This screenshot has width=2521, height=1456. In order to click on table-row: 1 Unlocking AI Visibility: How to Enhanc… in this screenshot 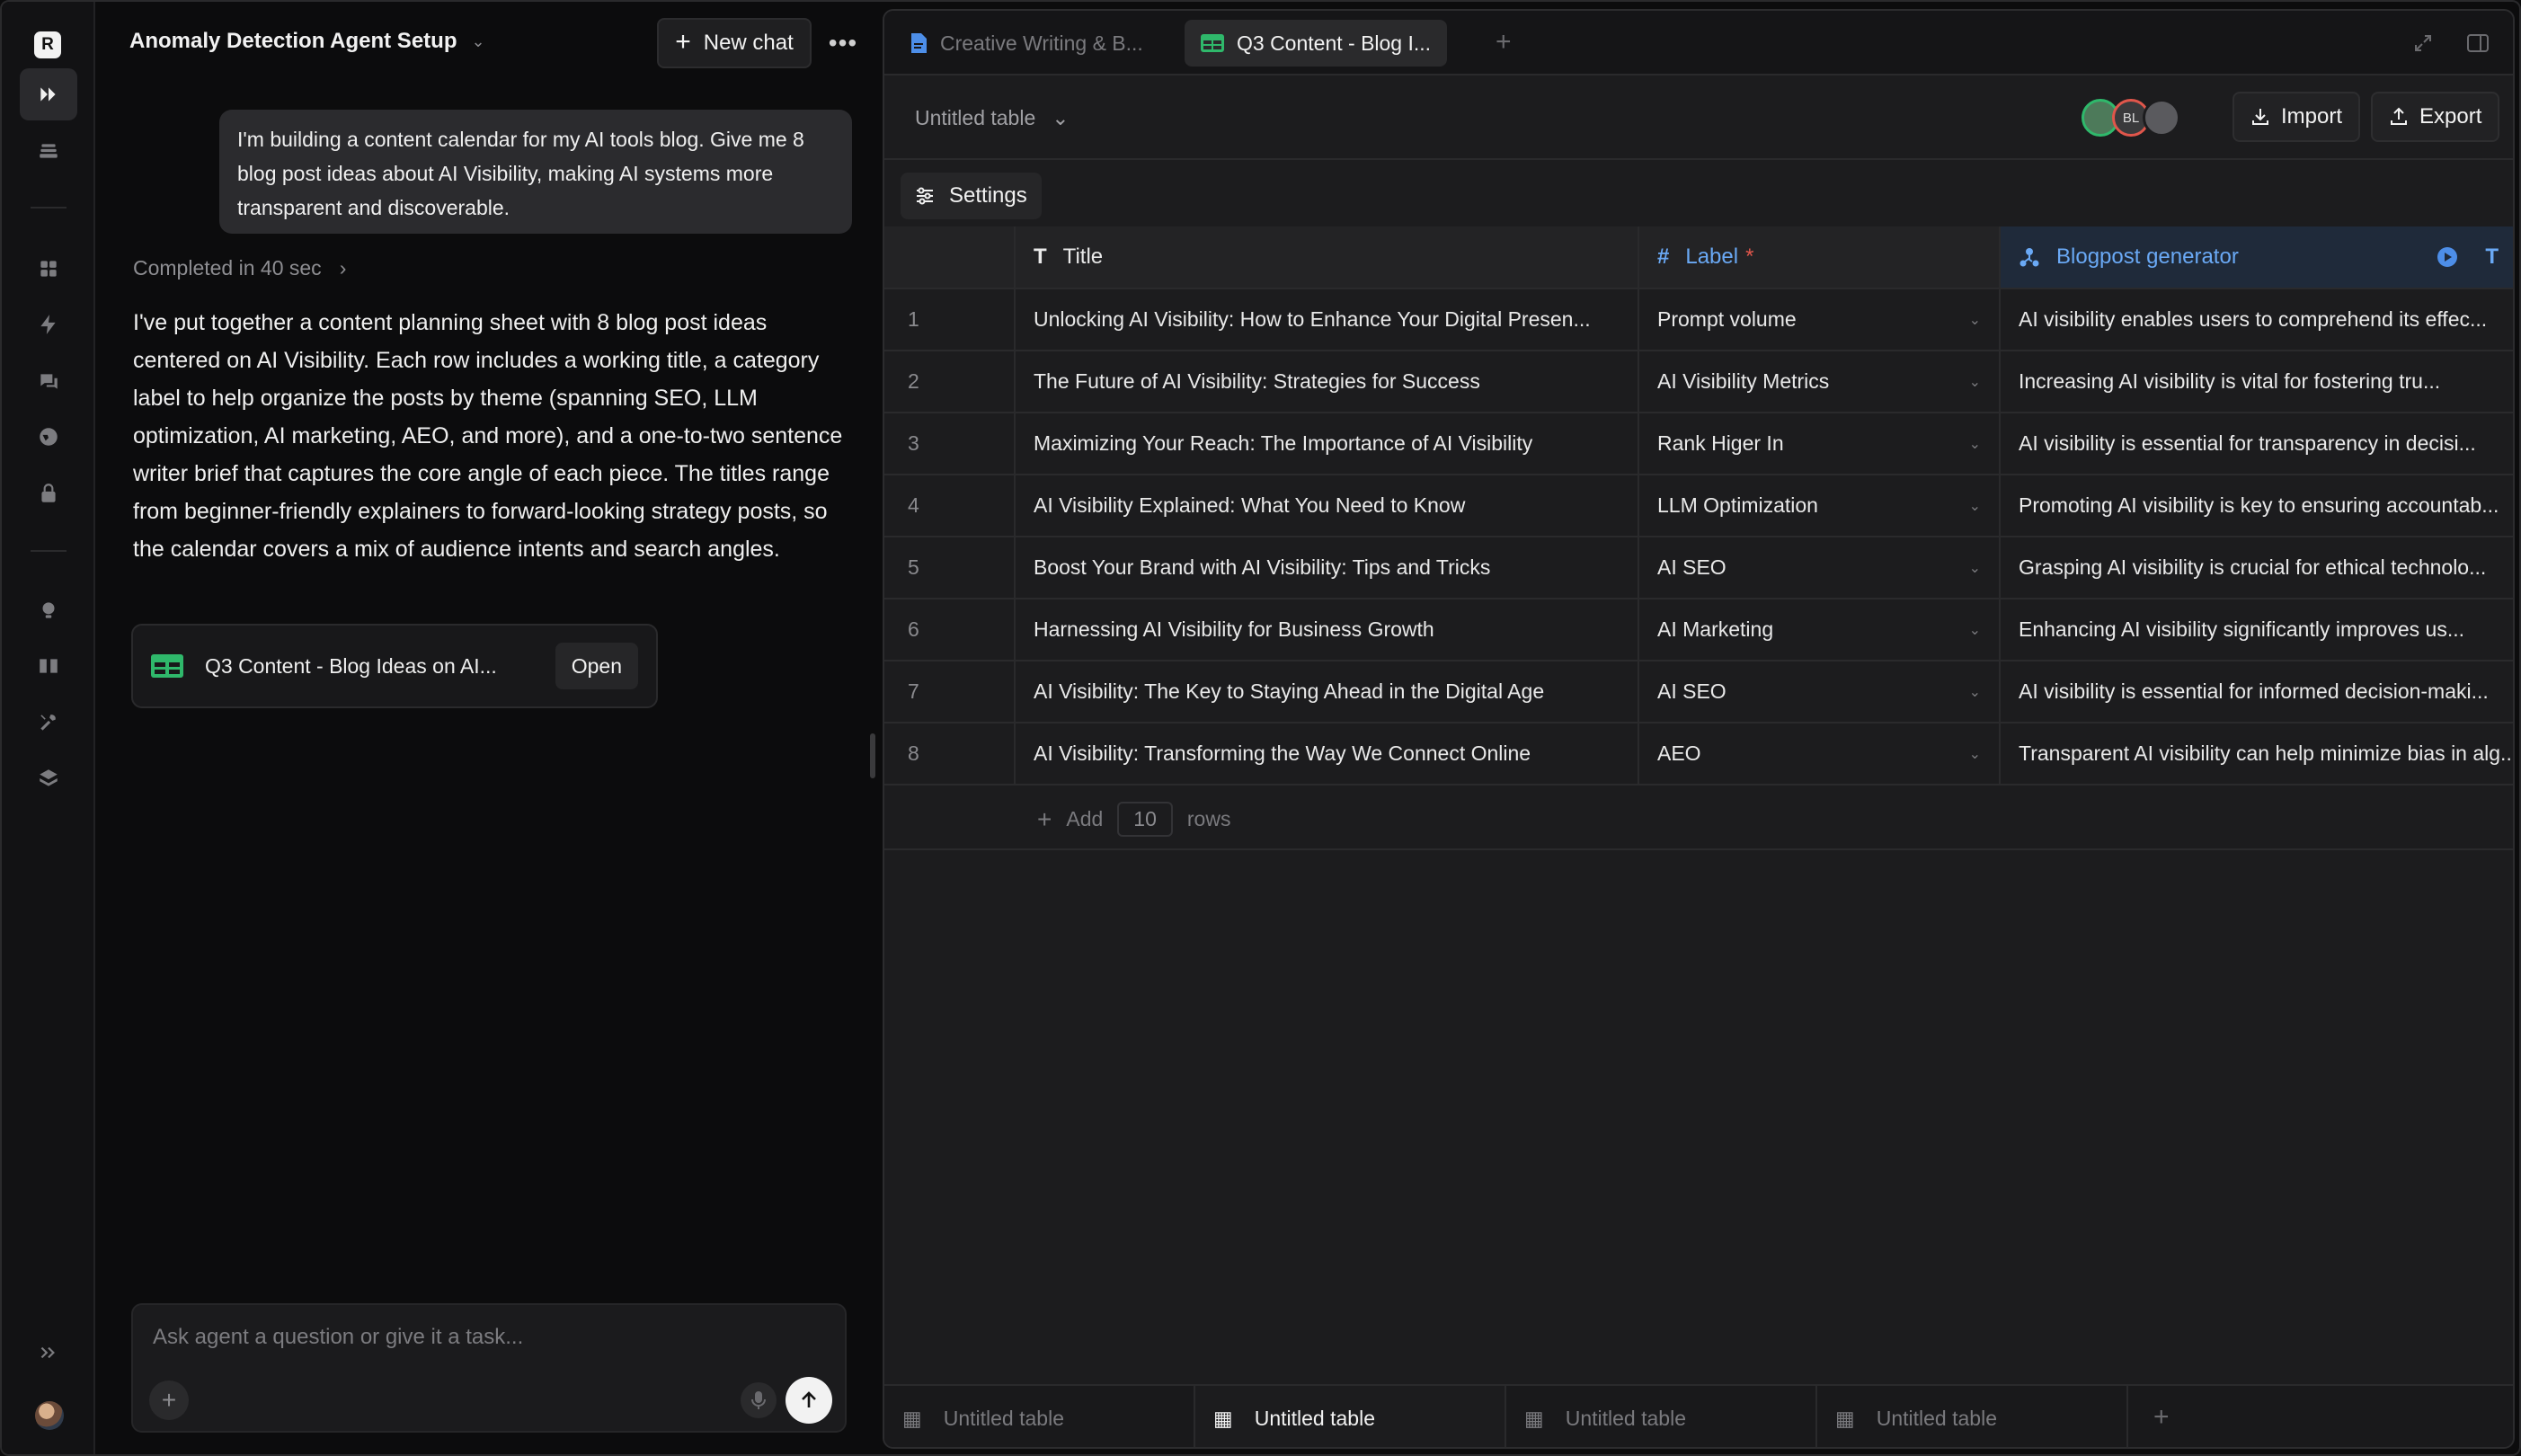, I will do `click(1699, 320)`.